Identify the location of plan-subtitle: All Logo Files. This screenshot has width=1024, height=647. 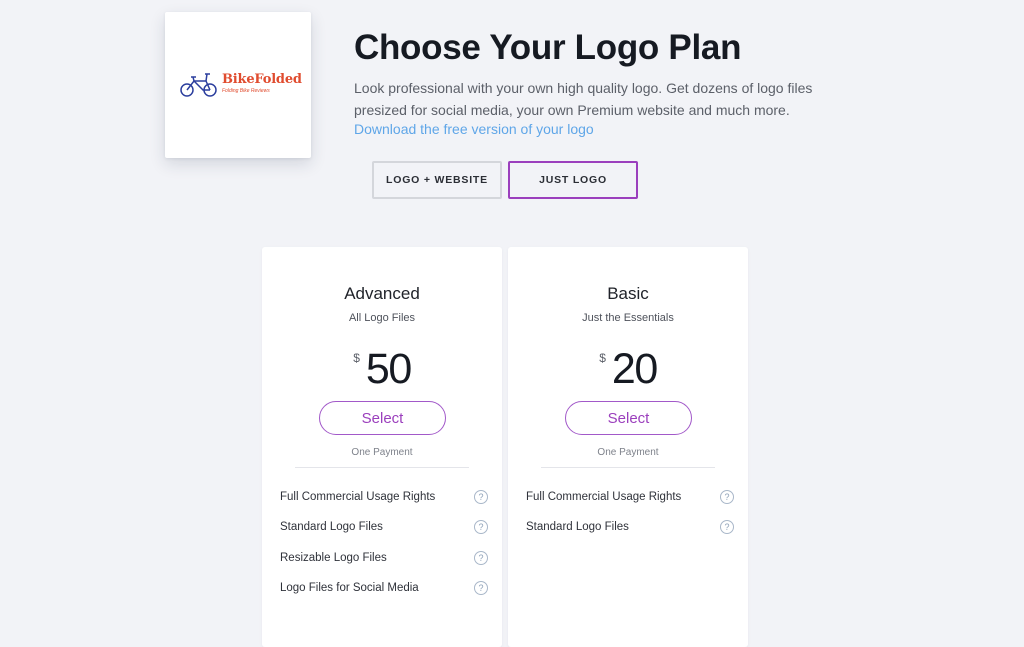
(382, 318).